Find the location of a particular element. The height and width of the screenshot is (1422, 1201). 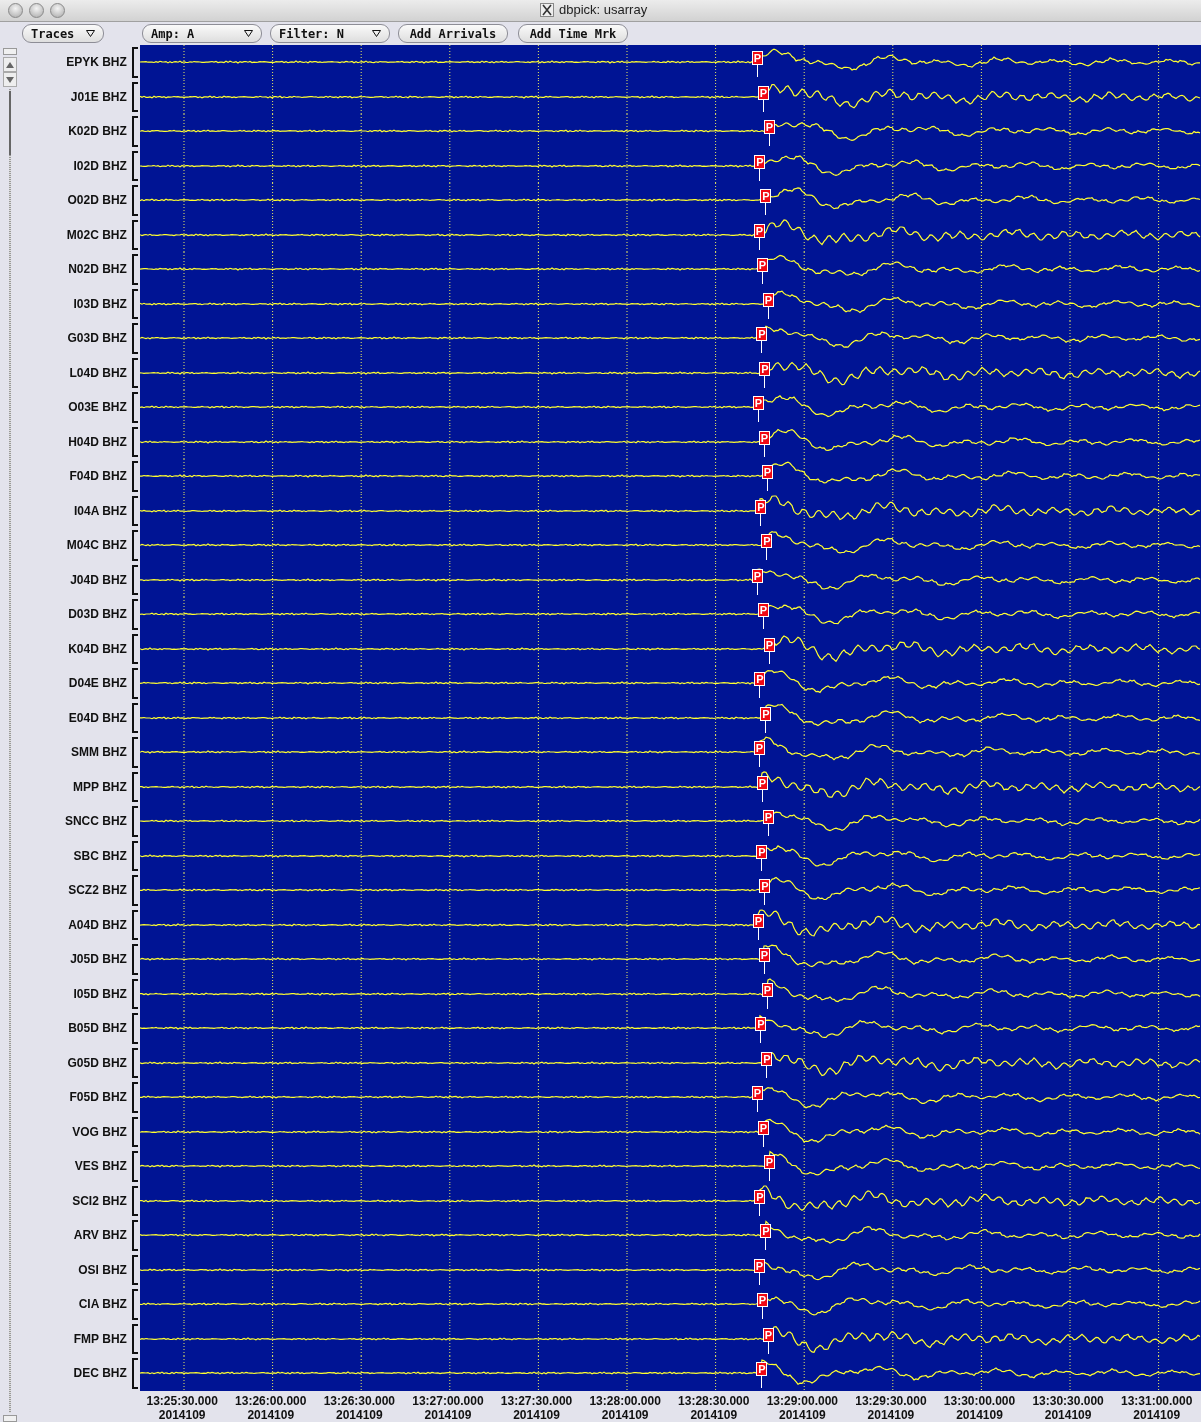

scroll-down-button is located at coordinates (9, 79).